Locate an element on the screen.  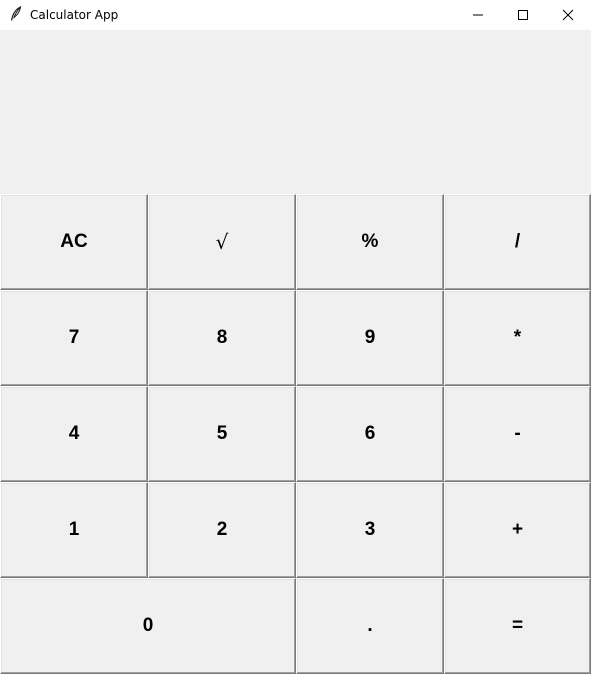
digit-0-button: 0 is located at coordinates (148, 626).